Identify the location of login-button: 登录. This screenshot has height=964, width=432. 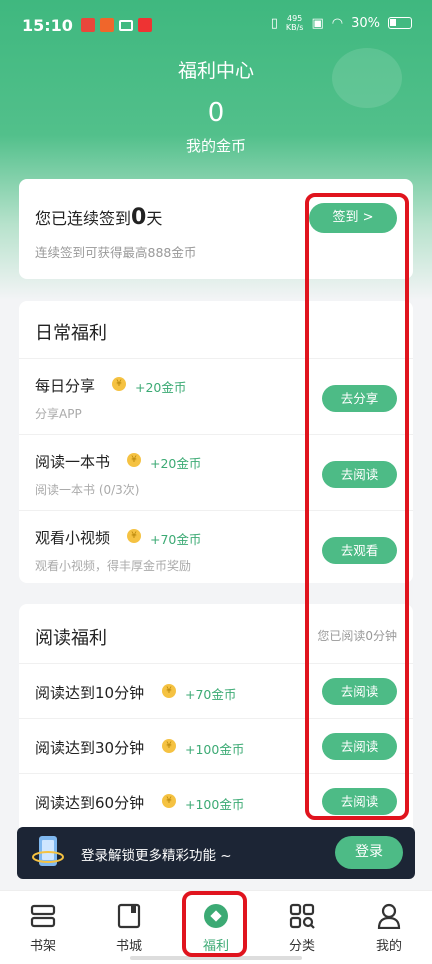
(369, 852).